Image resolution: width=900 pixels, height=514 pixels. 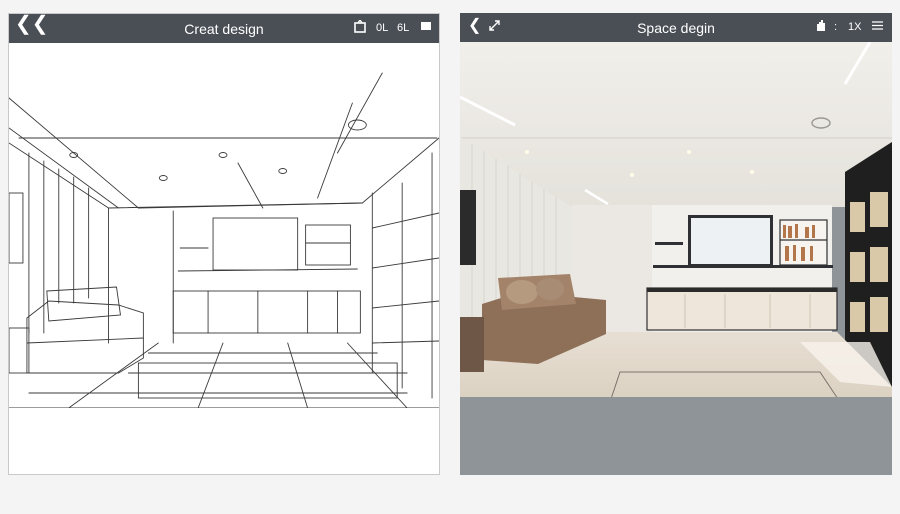 What do you see at coordinates (877, 27) in the screenshot?
I see `menu-icon` at bounding box center [877, 27].